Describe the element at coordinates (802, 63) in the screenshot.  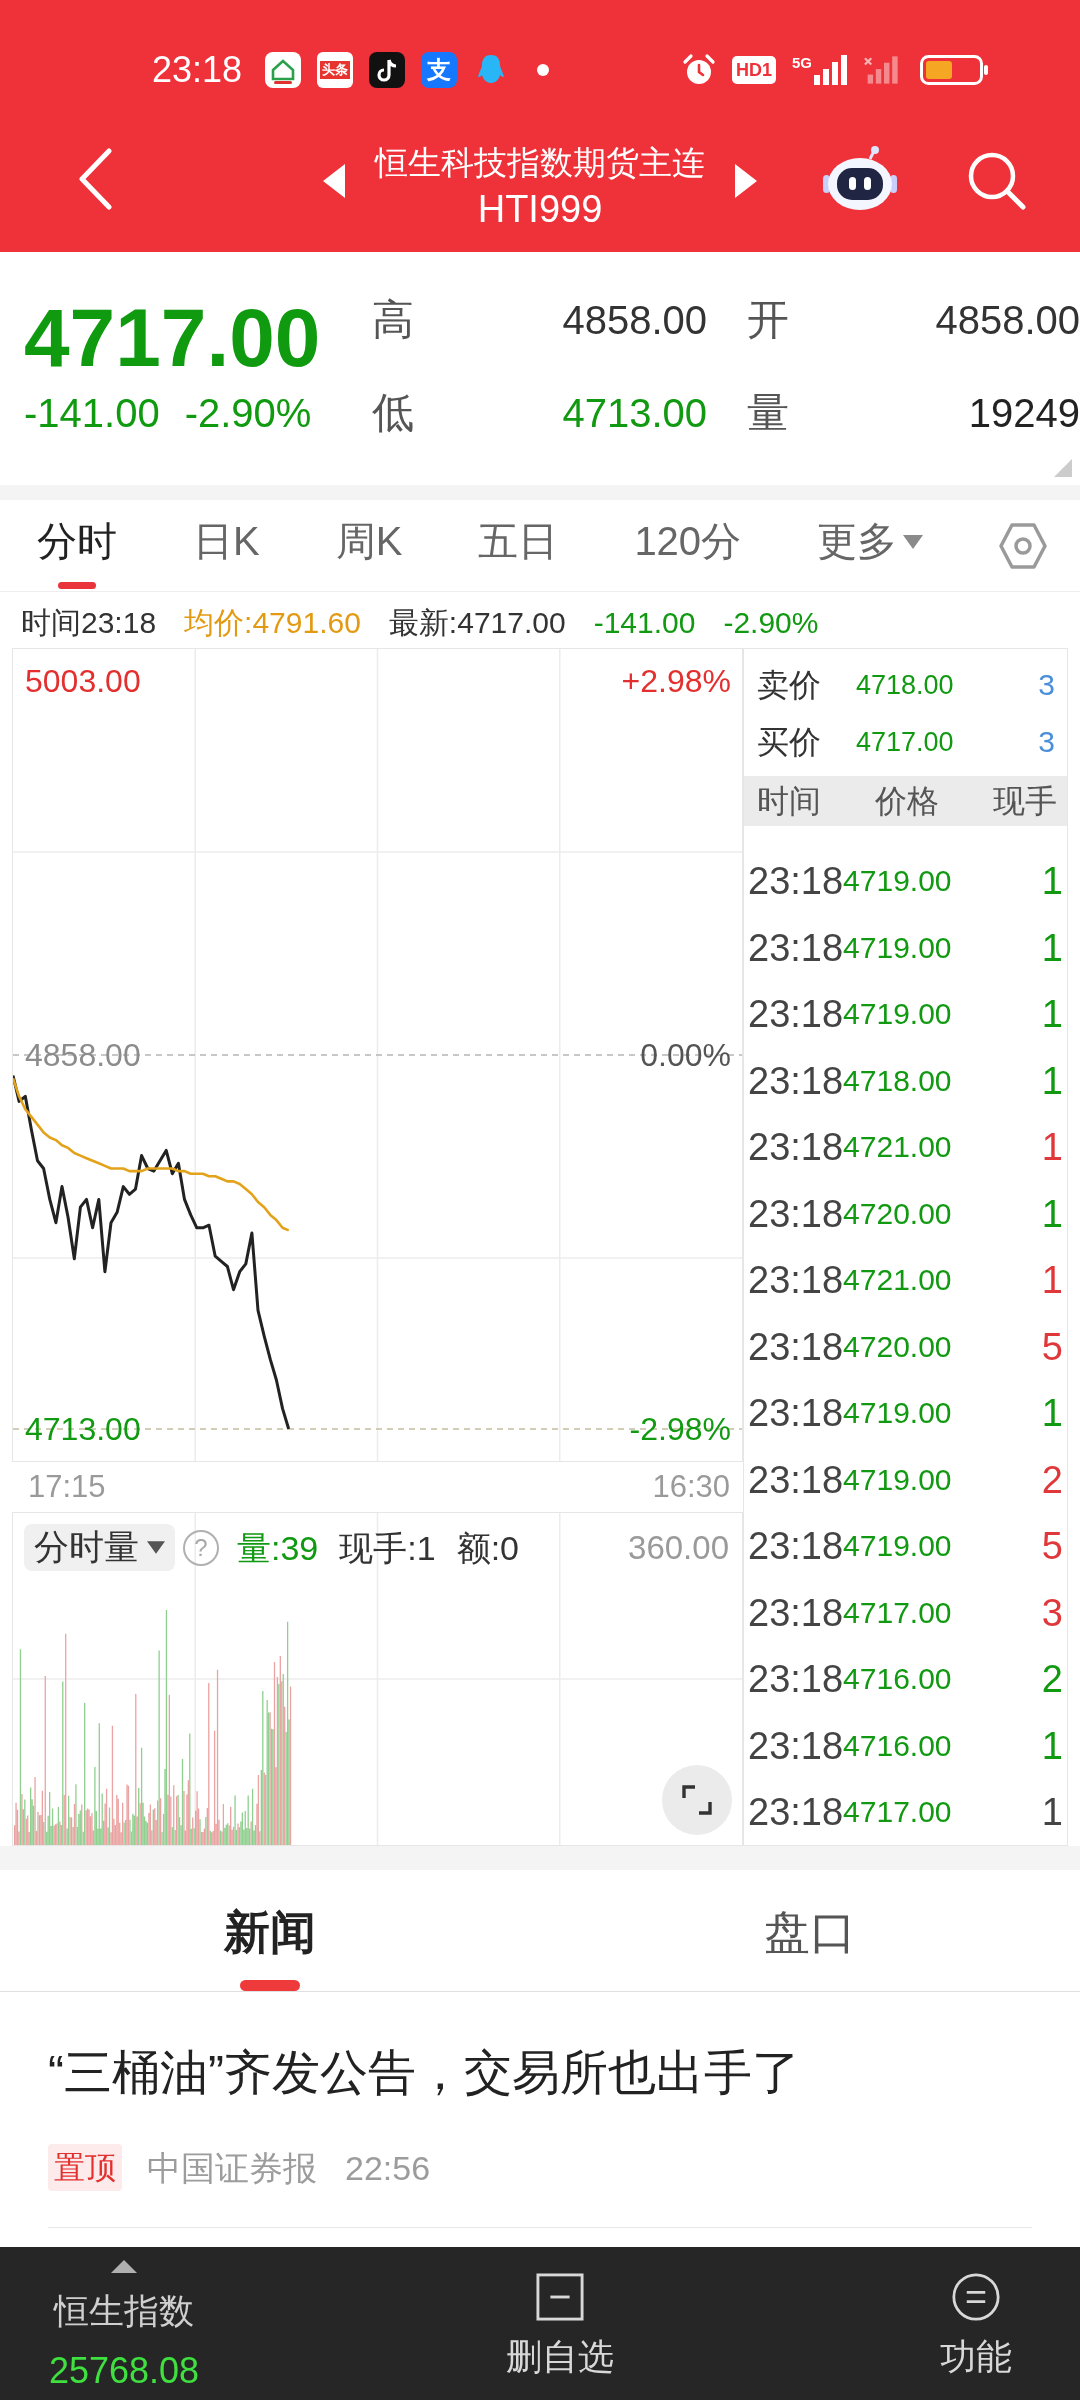
I see `network-type-label: 5G` at that location.